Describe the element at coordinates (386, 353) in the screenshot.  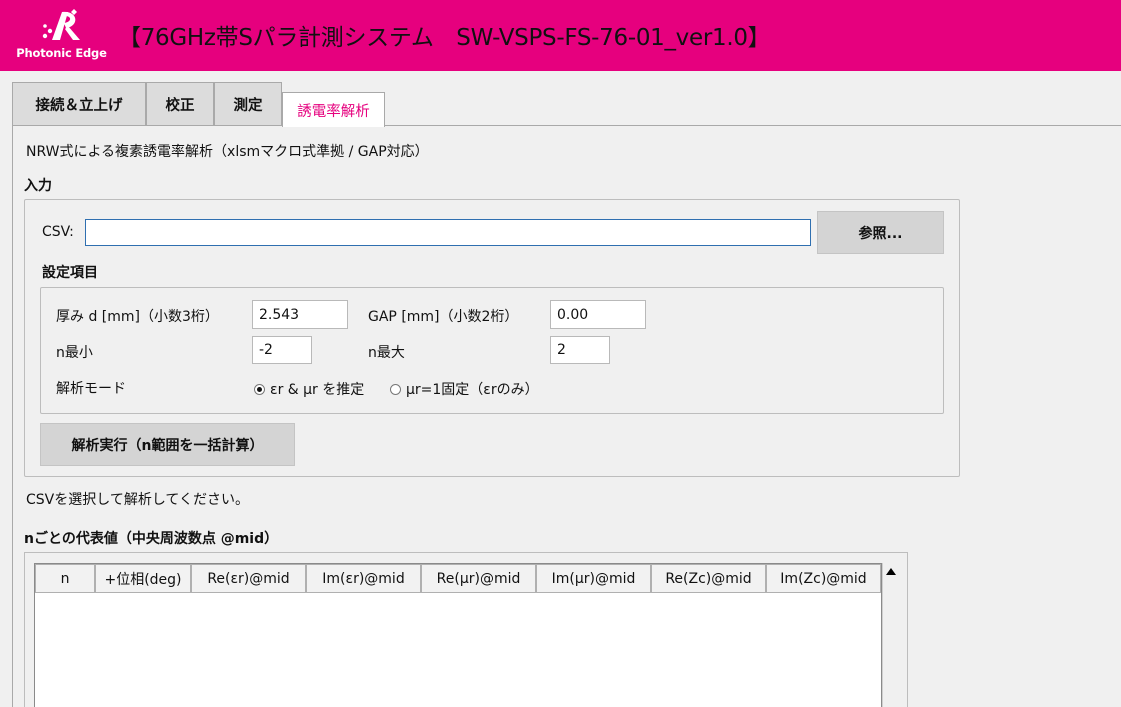
I see `n-max-label: n最大` at that location.